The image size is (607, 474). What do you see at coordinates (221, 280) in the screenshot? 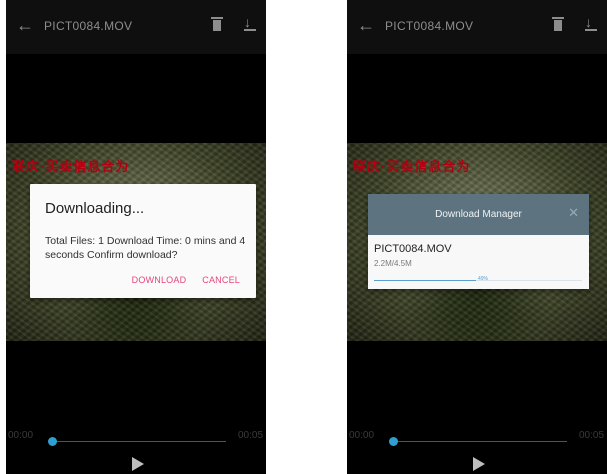
I see `cancel-button: CANCEL` at bounding box center [221, 280].